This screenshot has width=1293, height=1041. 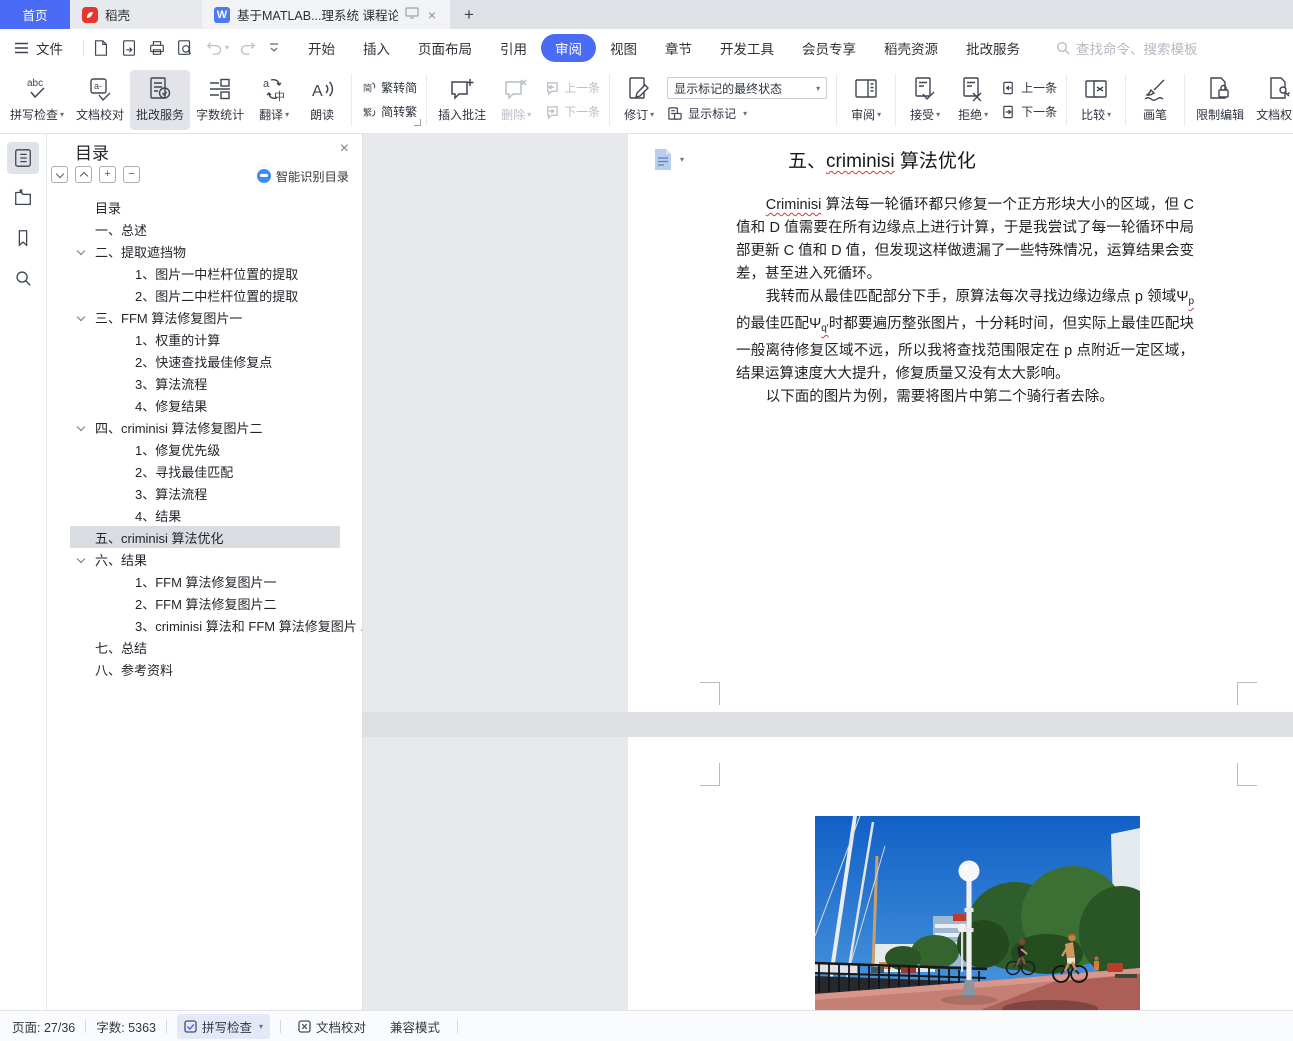 I want to click on document-image, so click(x=977, y=913).